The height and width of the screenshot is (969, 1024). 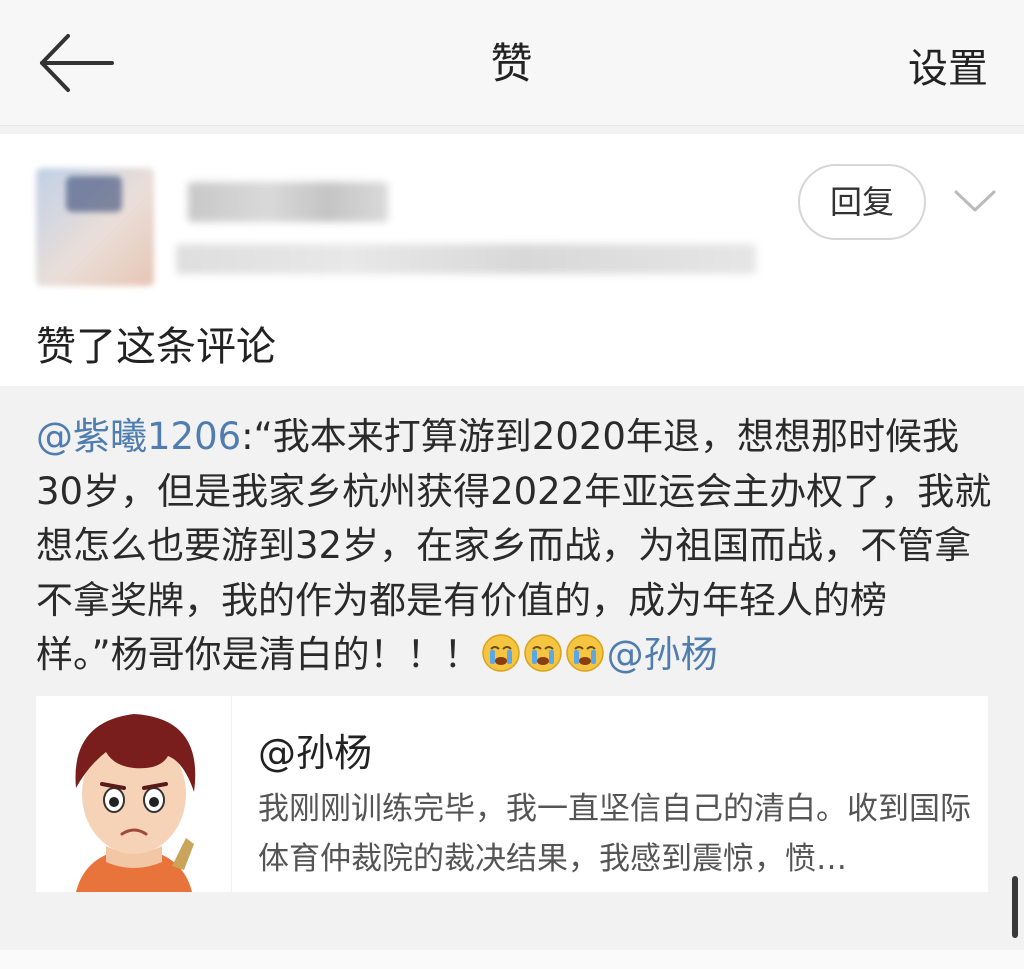 I want to click on next-item-edge, so click(x=512, y=959).